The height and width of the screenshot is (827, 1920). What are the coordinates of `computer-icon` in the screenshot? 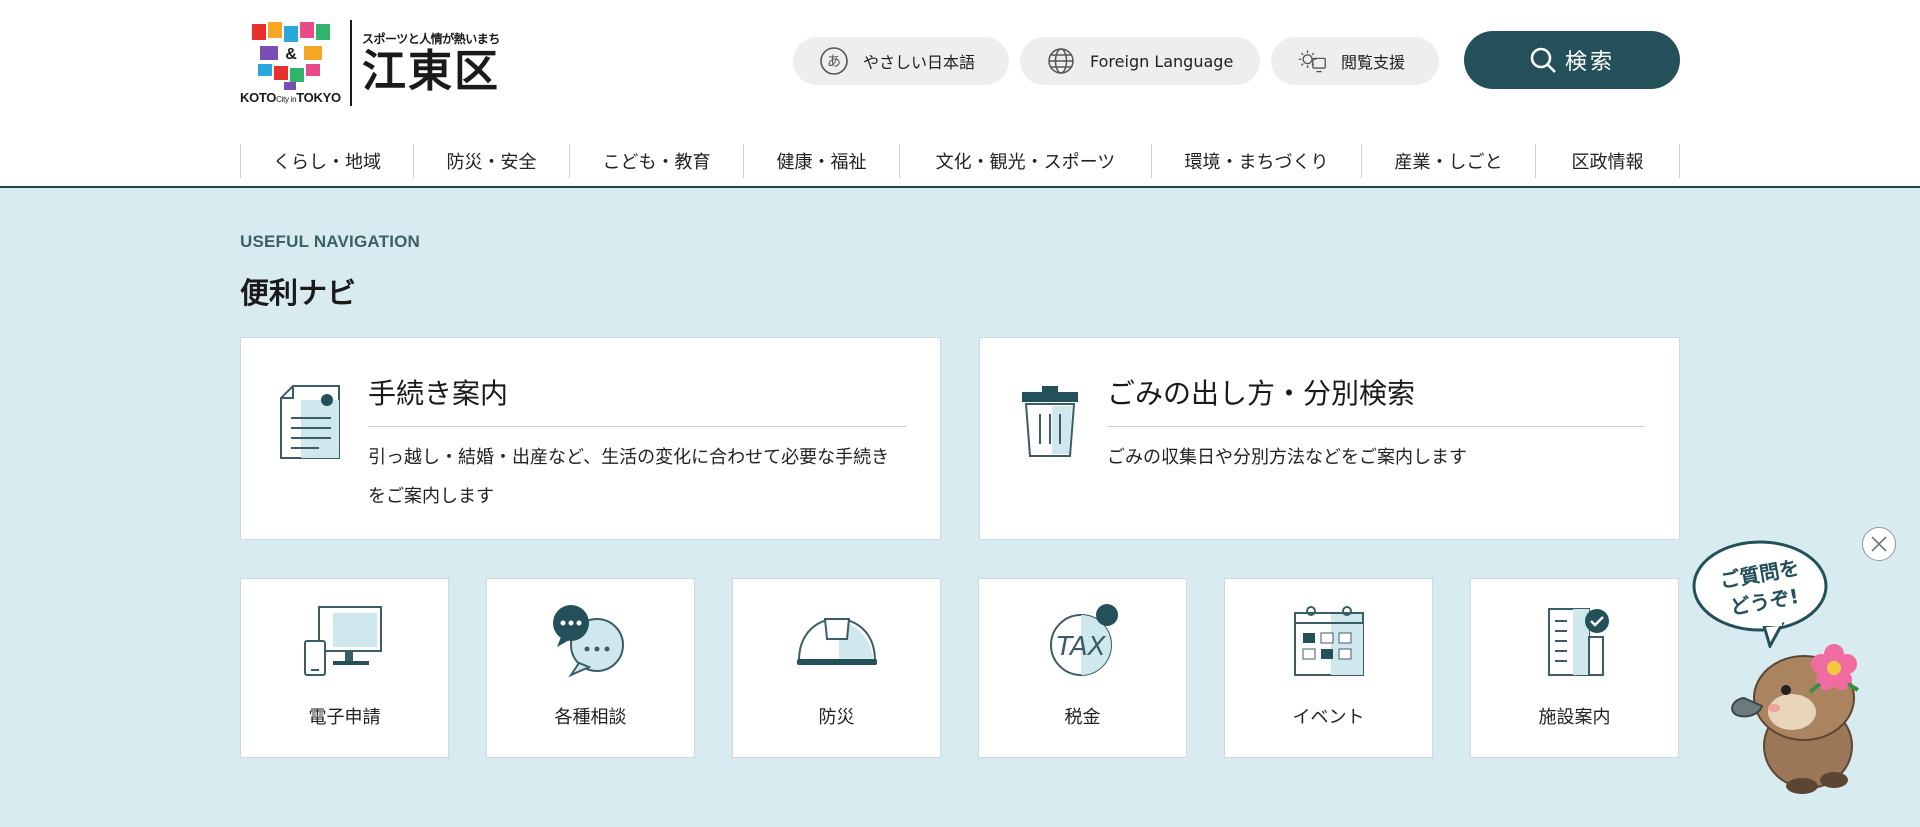 It's located at (345, 641).